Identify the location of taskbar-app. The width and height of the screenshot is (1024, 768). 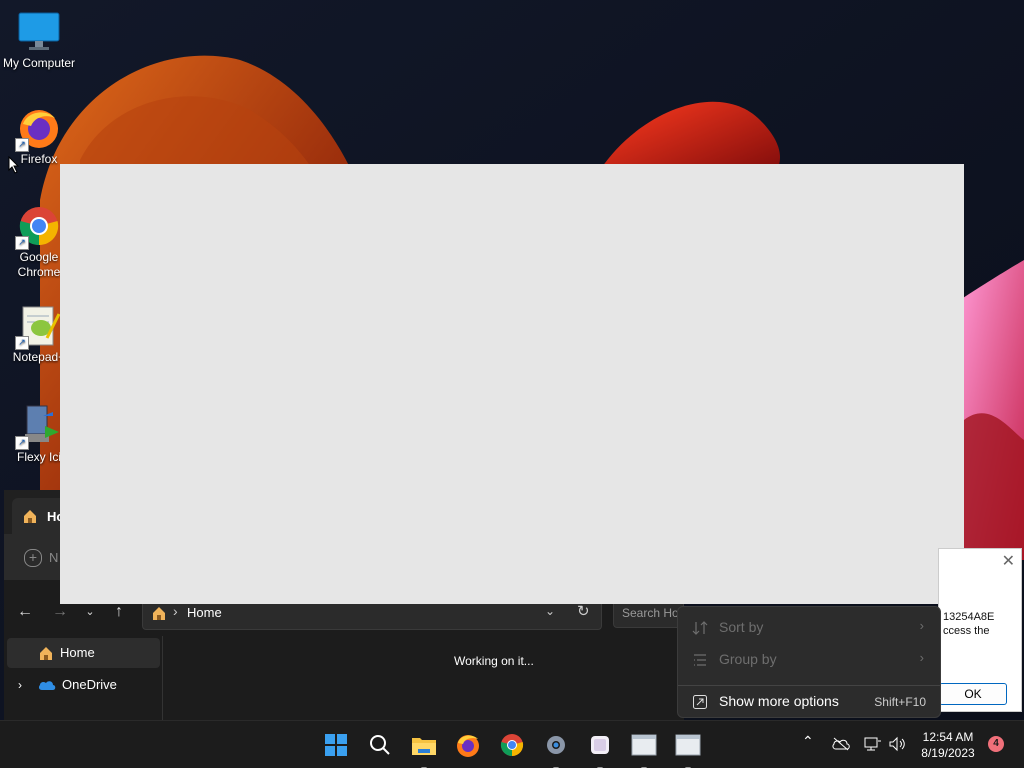
(600, 748).